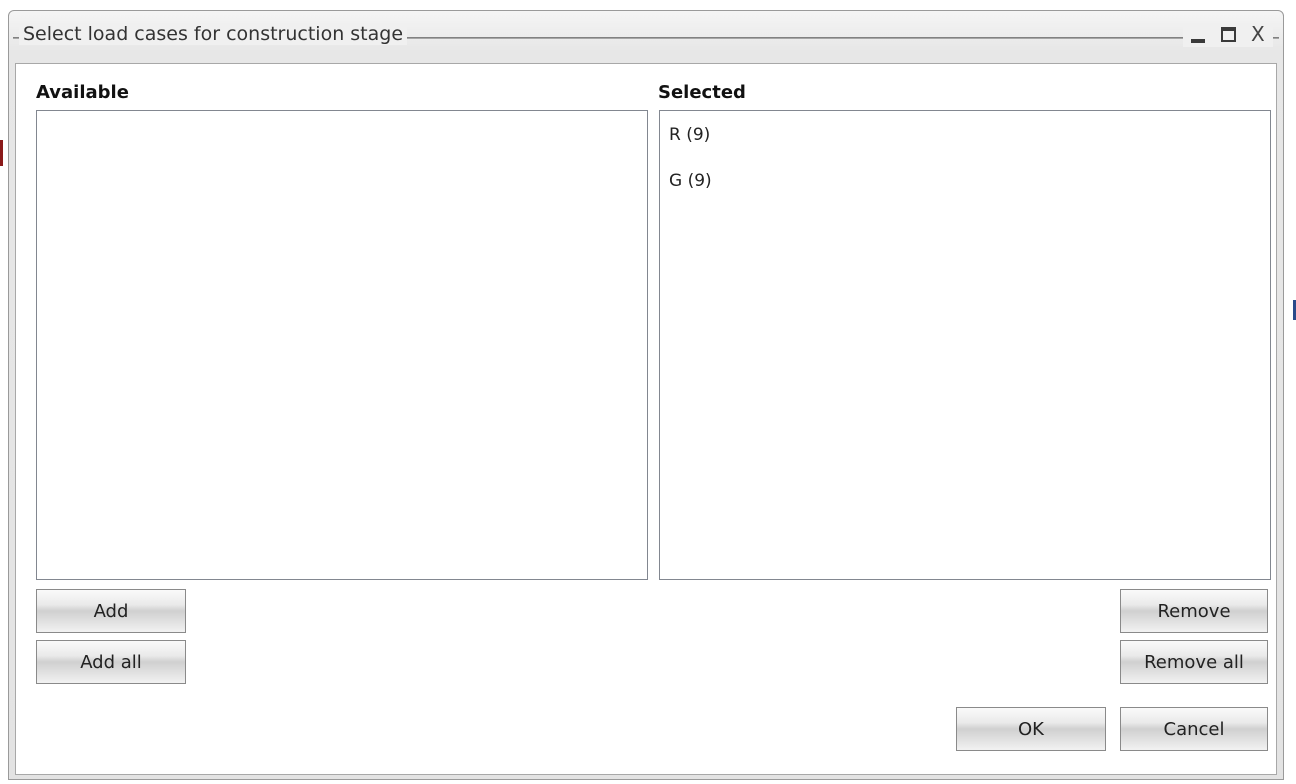 The height and width of the screenshot is (784, 1296). I want to click on list-item: G (9), so click(965, 181).